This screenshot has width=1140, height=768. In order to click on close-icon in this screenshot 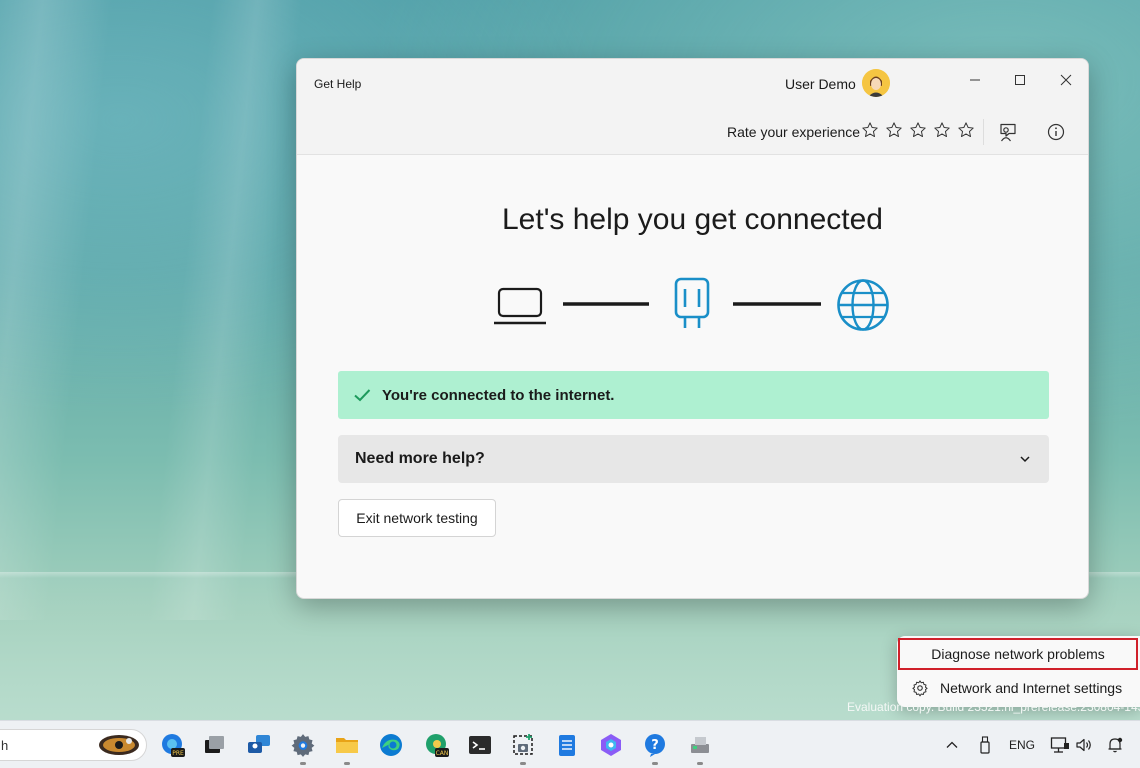, I will do `click(1066, 80)`.